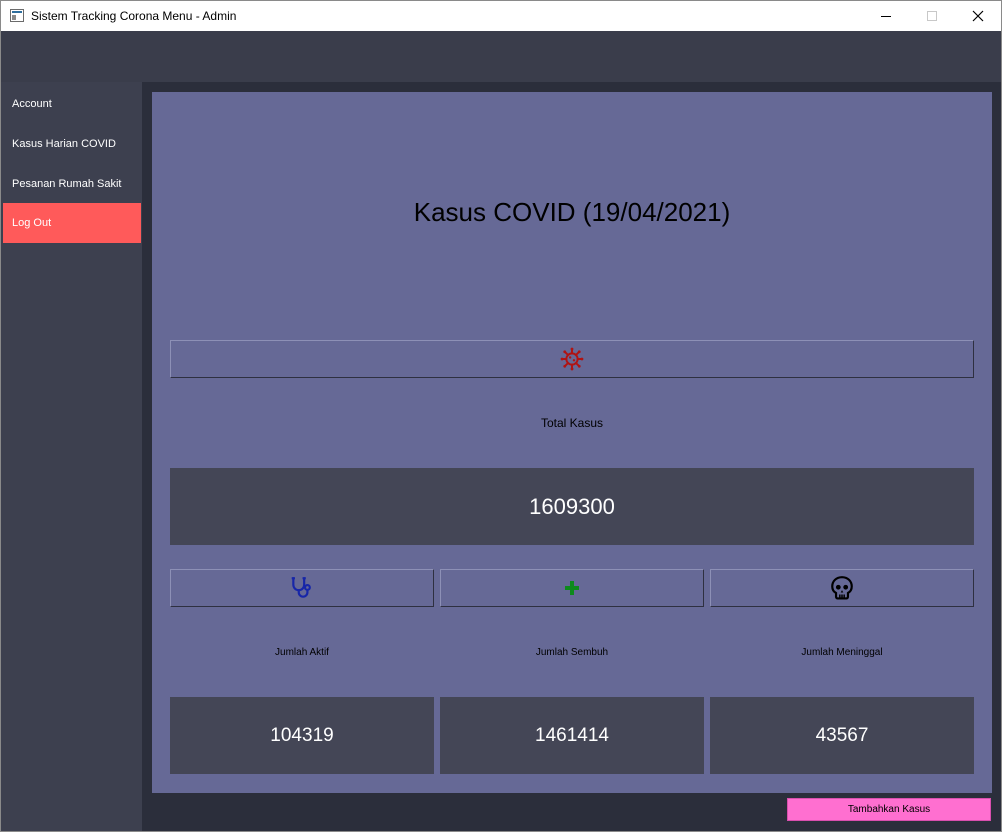  I want to click on close-icon, so click(978, 16).